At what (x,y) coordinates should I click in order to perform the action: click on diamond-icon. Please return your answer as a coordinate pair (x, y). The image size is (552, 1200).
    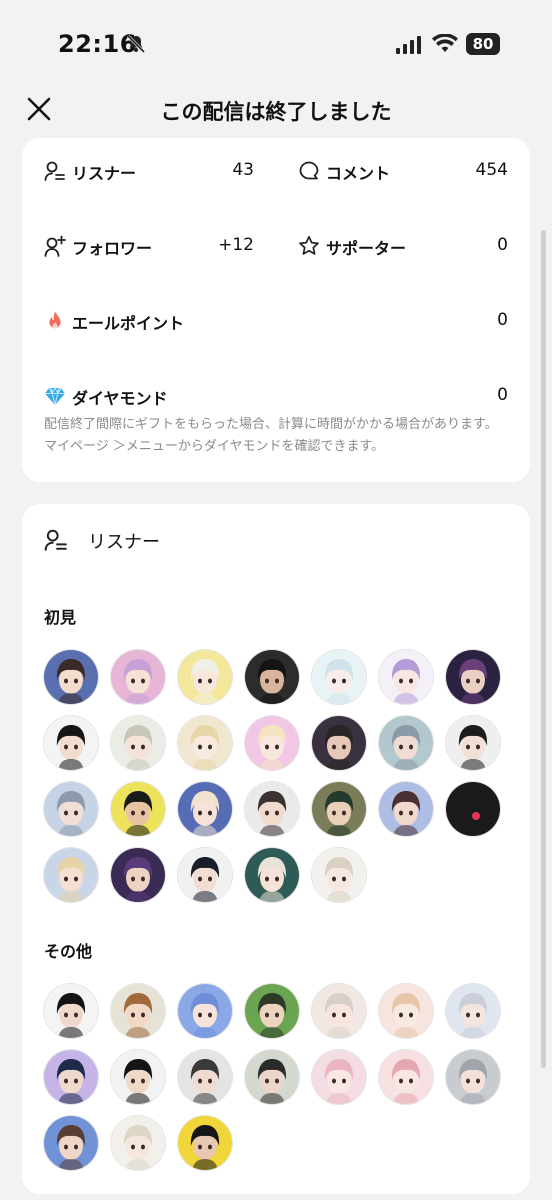
    Looking at the image, I should click on (55, 396).